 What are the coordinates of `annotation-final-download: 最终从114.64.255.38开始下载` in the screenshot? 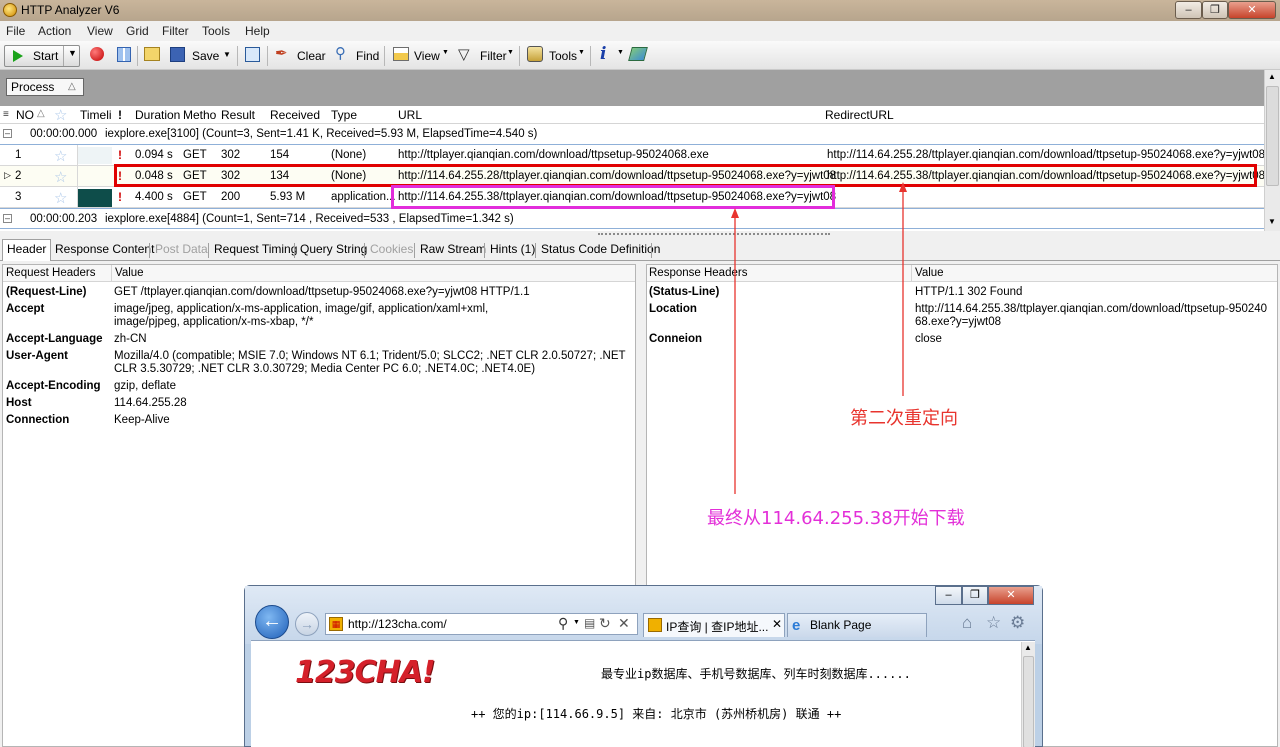 It's located at (836, 518).